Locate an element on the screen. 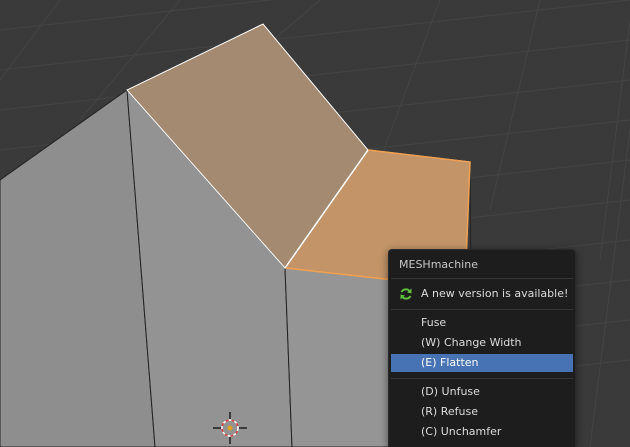 This screenshot has width=630, height=447. update-notice: A new version is available! is located at coordinates (482, 294).